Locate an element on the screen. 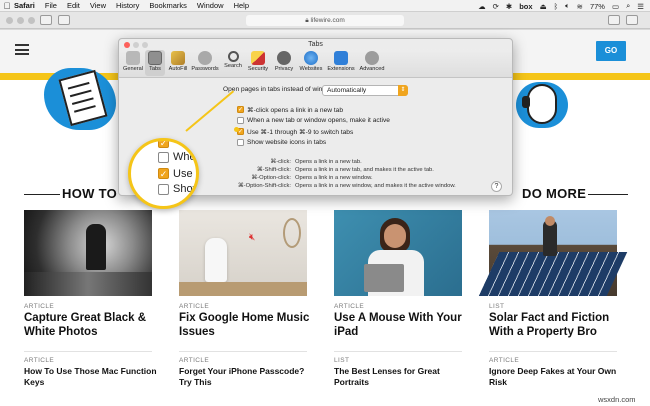 This screenshot has height=406, width=650. puzzle-icon is located at coordinates (341, 58).